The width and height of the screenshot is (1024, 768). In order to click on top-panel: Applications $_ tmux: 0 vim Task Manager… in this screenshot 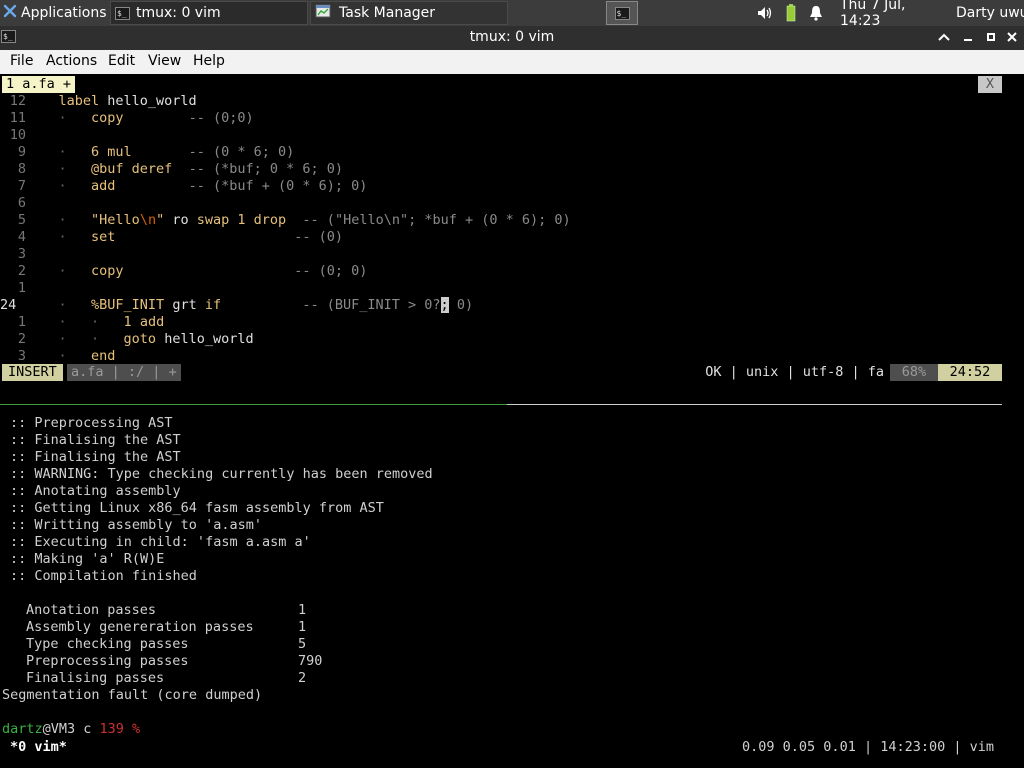, I will do `click(512, 14)`.